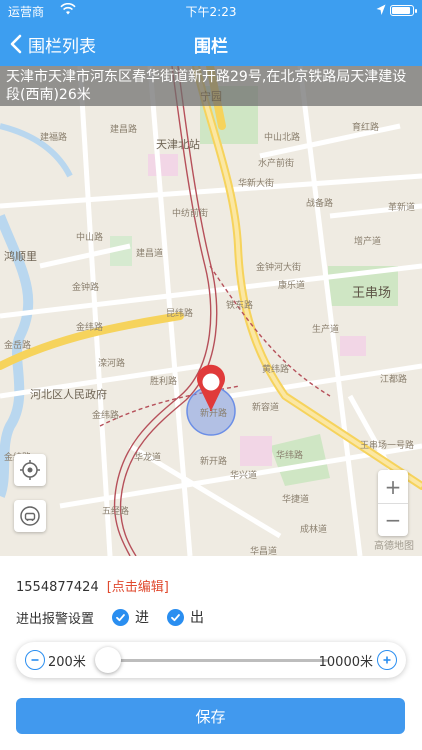  I want to click on checkbox-enter-label: 进, so click(142, 618).